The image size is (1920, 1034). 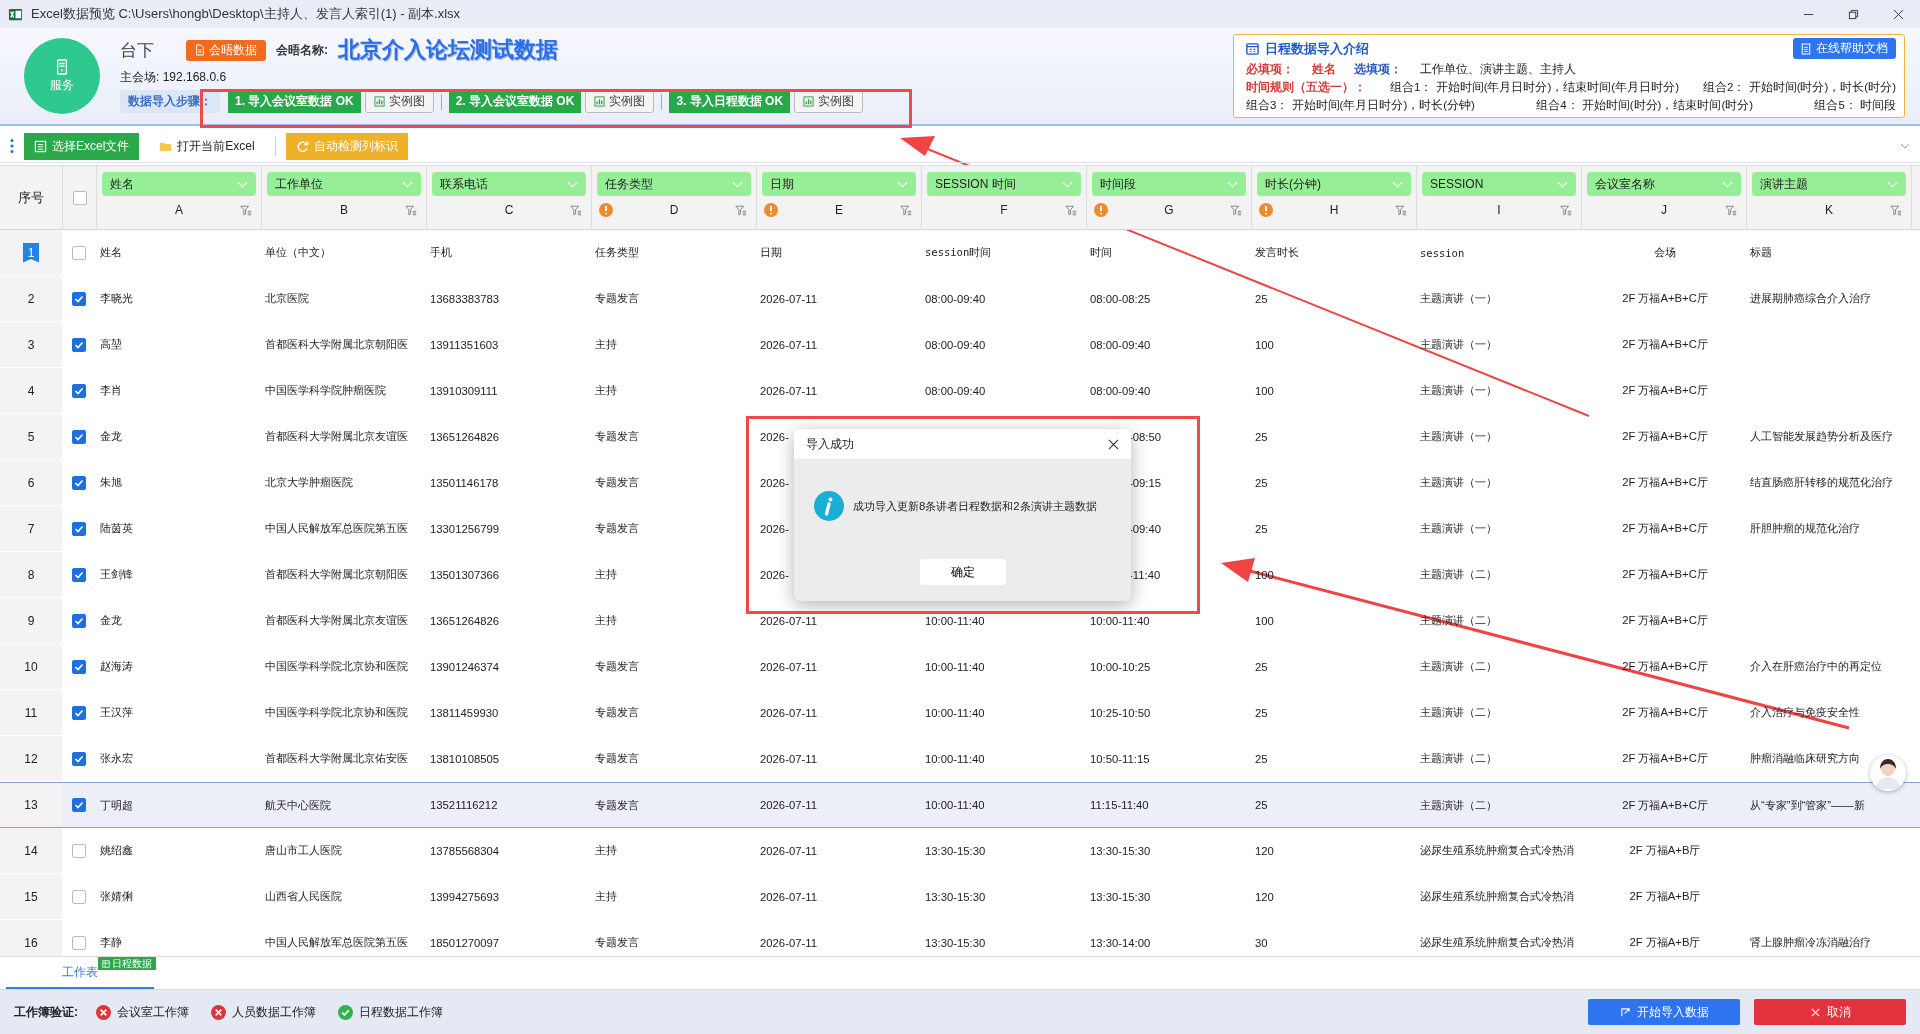 I want to click on table-cell: 08:00-09:40, so click(x=1120, y=344).